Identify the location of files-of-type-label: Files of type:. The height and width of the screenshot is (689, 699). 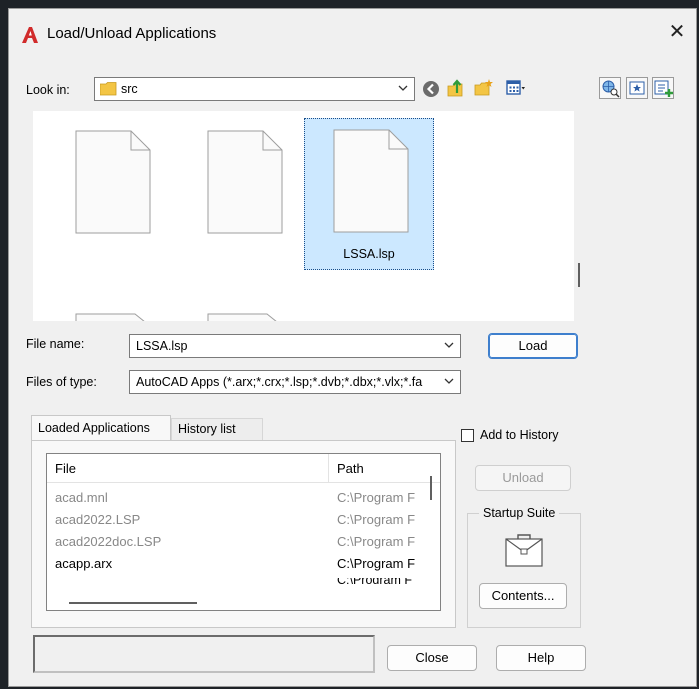
(61, 382).